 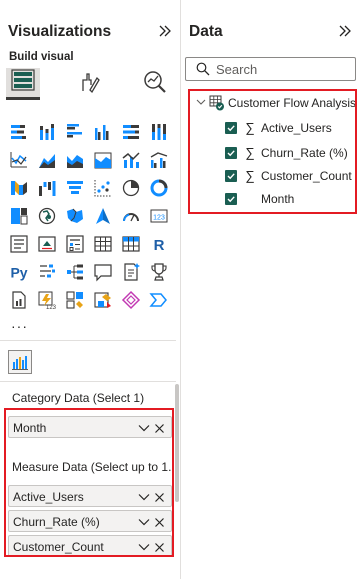 I want to click on qa-visual-icon, so click(x=104, y=273).